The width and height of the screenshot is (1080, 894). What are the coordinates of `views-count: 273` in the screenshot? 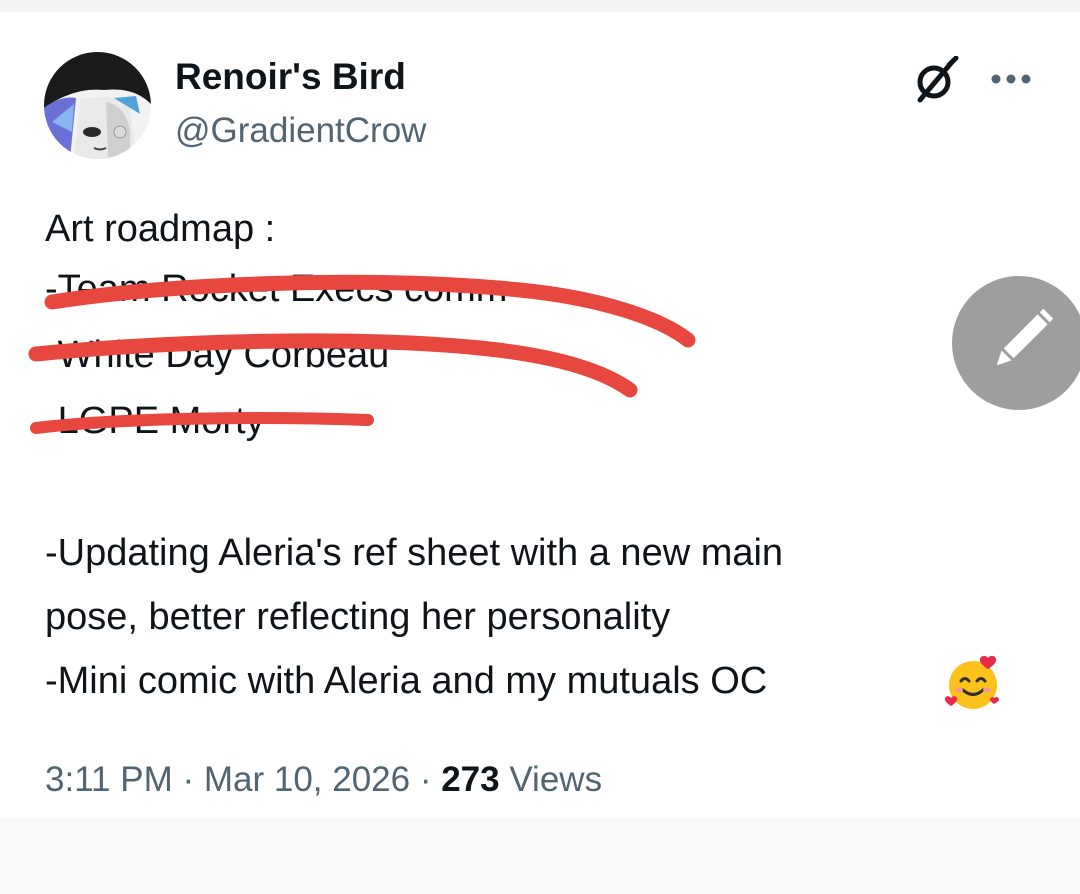 It's located at (470, 779).